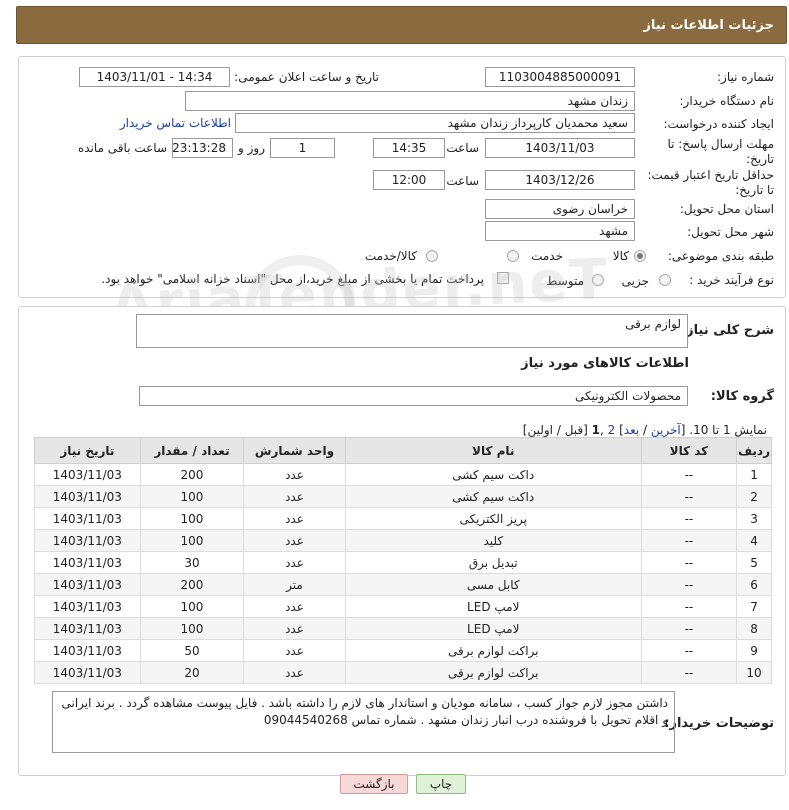  I want to click on table-row: 5 -- تبدیل برق عدد 30 1403/11/03, so click(403, 562).